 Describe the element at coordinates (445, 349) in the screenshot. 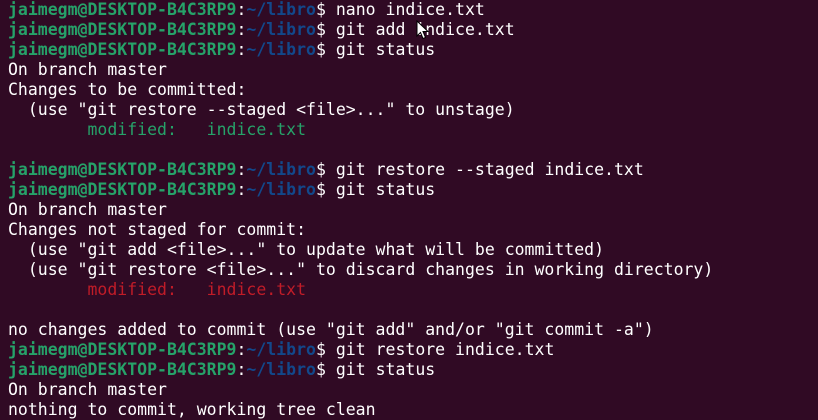

I see `command-text: git restore indice.txt` at that location.